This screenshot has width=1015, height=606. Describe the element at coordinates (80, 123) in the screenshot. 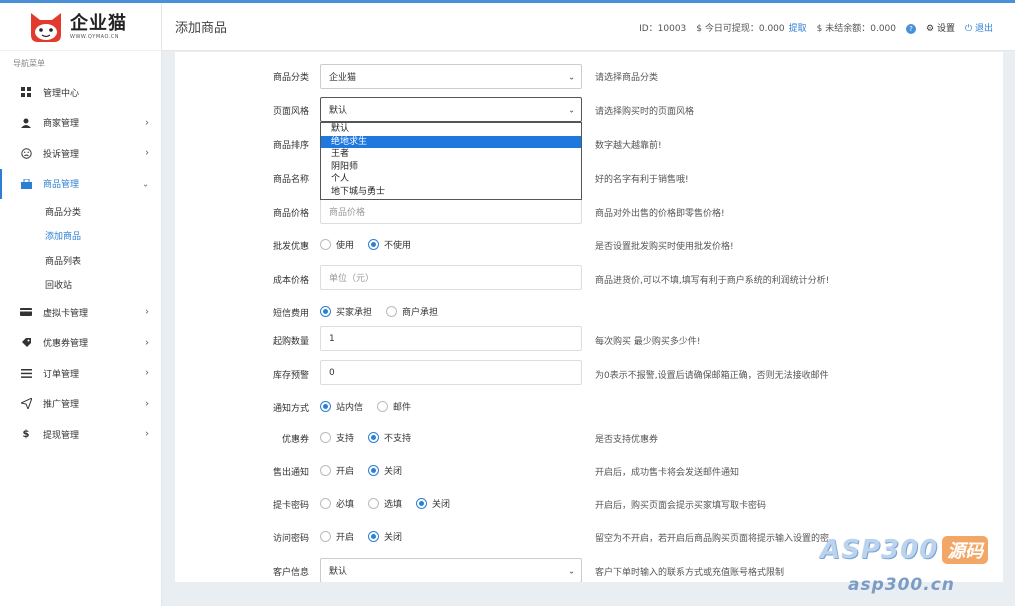

I see `sidebar-item-merchants: 商家管理 ›` at that location.